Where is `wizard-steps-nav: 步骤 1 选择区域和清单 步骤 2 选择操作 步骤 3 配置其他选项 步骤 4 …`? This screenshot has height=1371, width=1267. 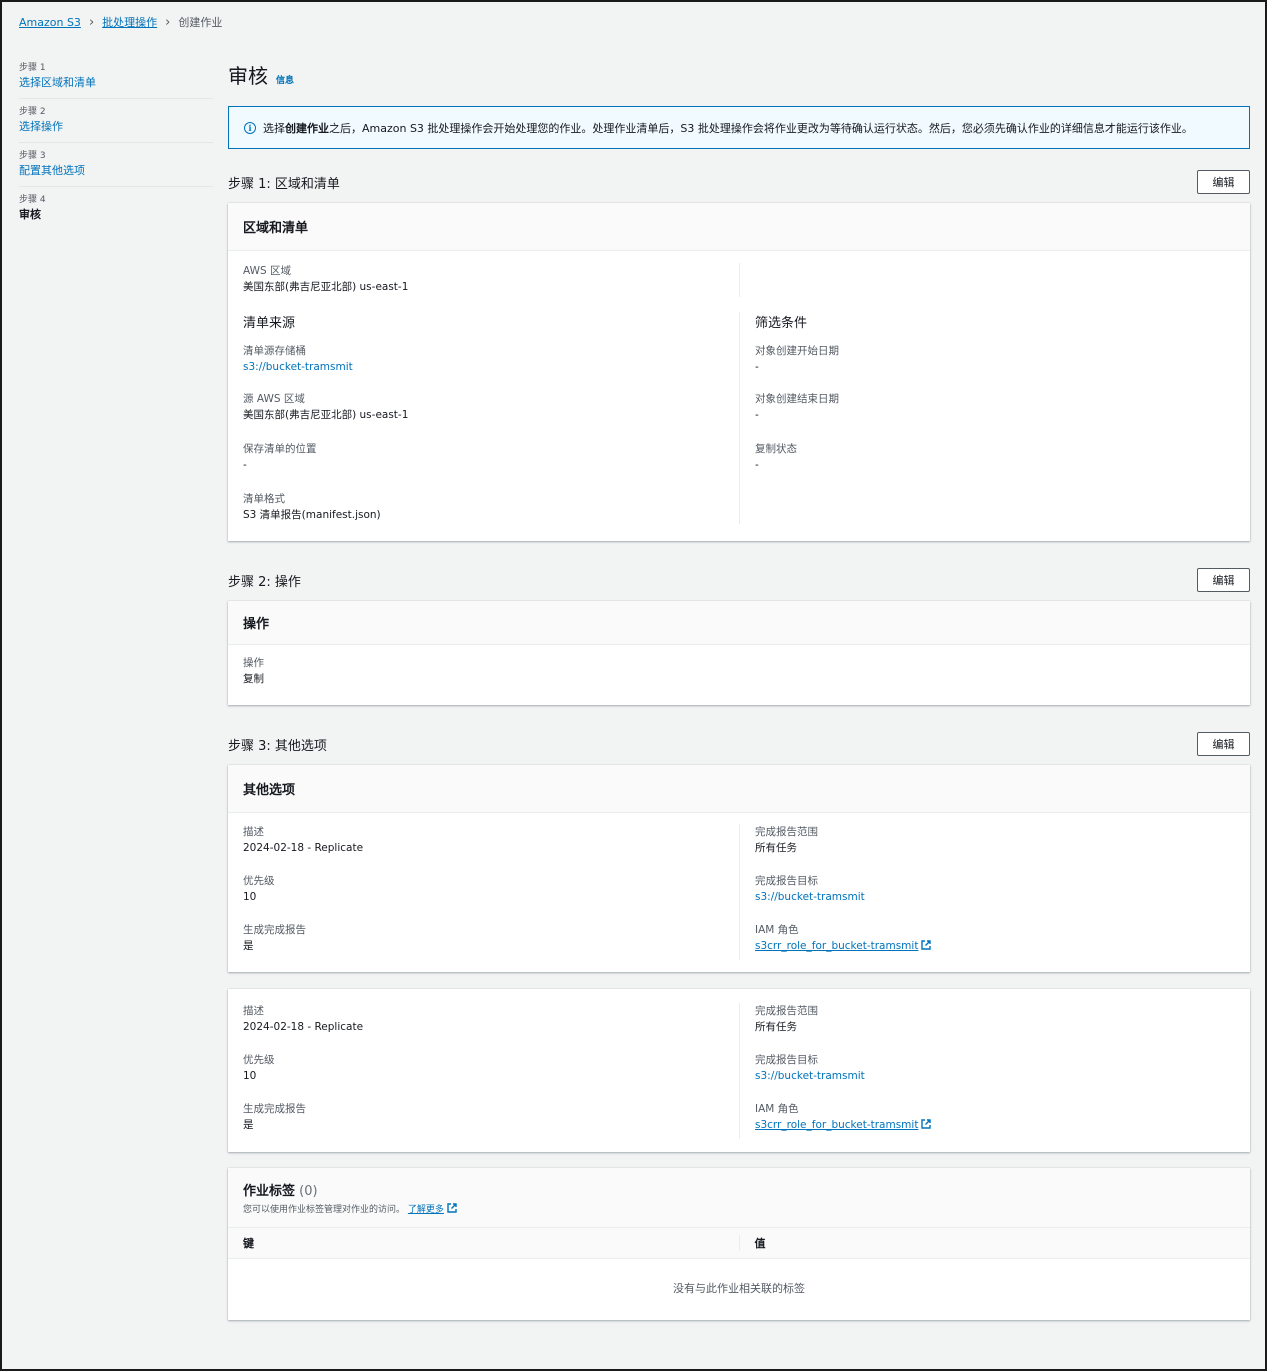
wizard-steps-nav: 步骤 1 选择区域和清单 步骤 2 选择操作 步骤 3 配置其他选项 步骤 4 … is located at coordinates (116, 149).